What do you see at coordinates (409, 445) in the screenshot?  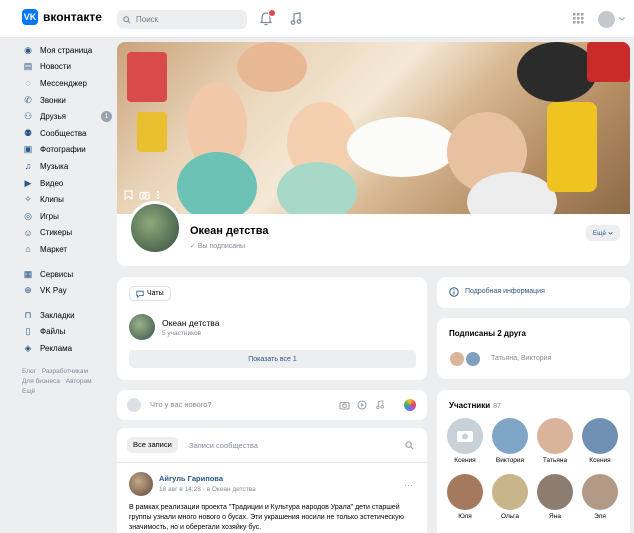 I see `search-icon` at bounding box center [409, 445].